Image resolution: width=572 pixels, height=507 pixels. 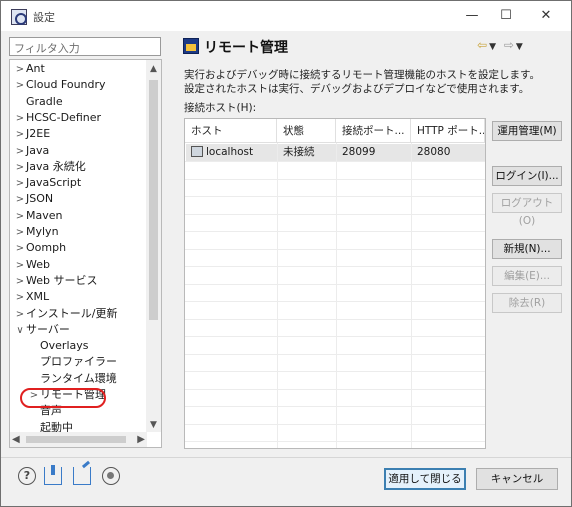 I want to click on collapse-arrow-icon: ∨, so click(x=20, y=331).